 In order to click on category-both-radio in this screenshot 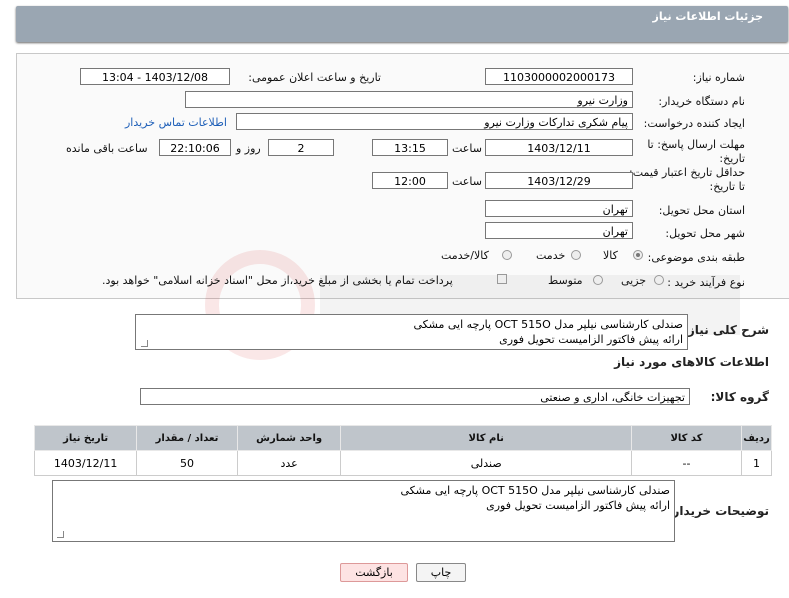, I will do `click(507, 255)`.